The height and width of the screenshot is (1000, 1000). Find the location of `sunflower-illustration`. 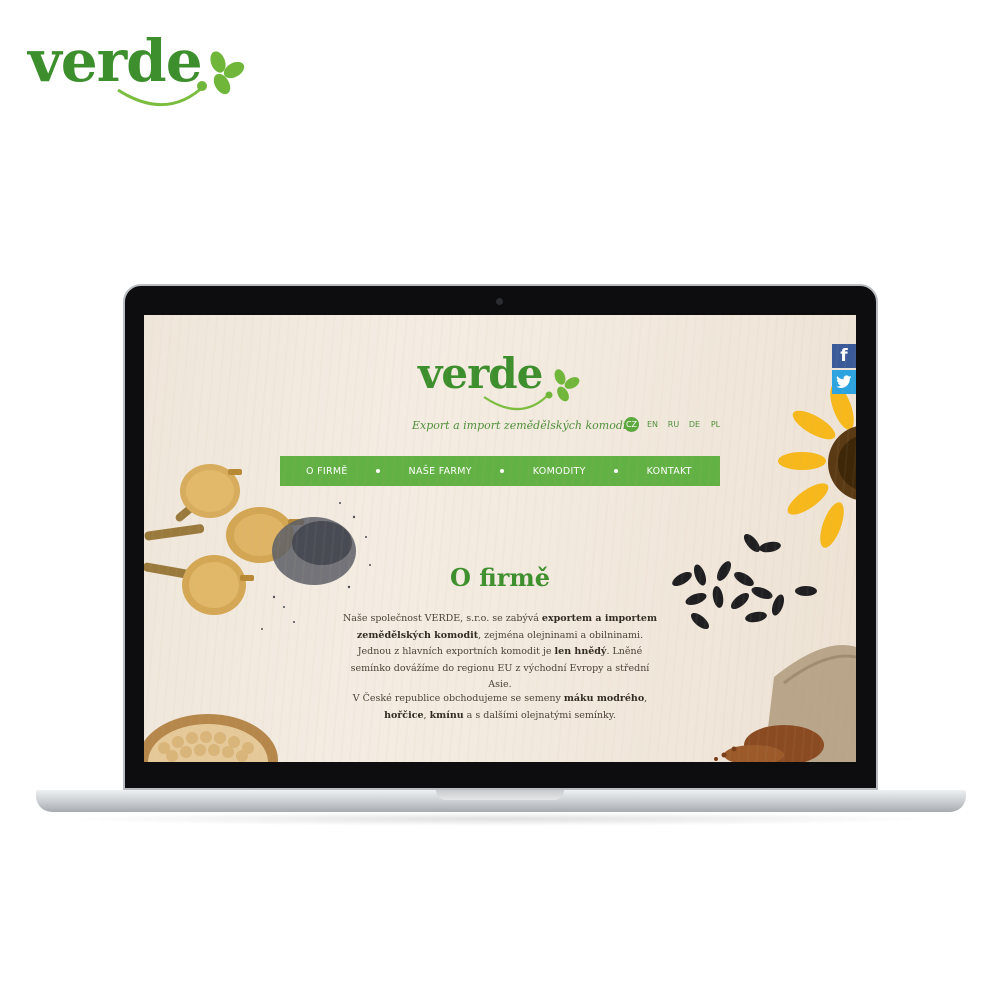

sunflower-illustration is located at coordinates (817, 466).